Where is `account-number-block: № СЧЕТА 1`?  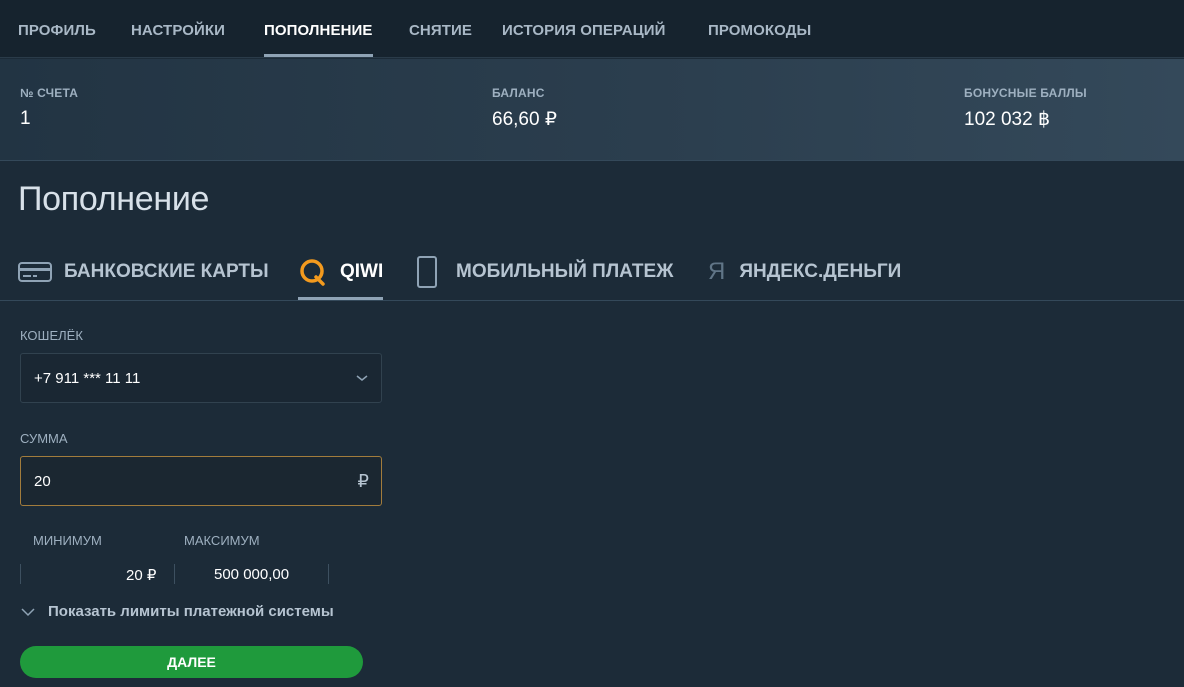 account-number-block: № СЧЕТА 1 is located at coordinates (49, 108).